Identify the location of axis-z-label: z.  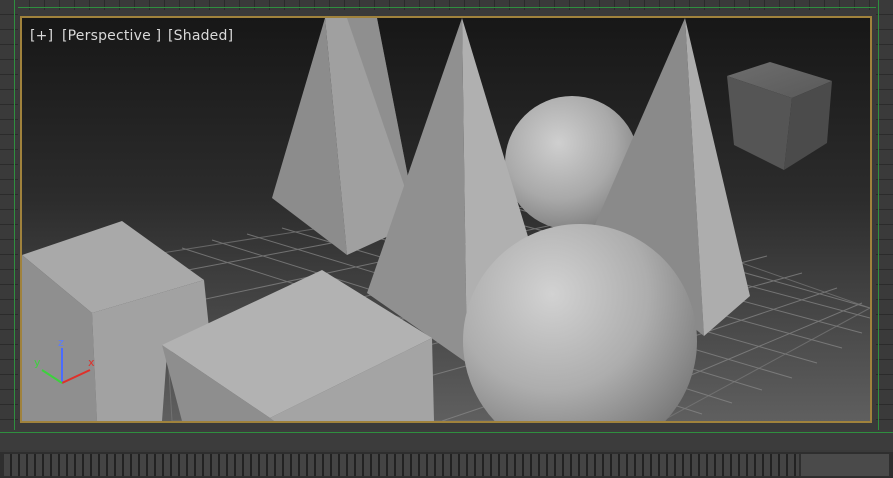
(61, 342).